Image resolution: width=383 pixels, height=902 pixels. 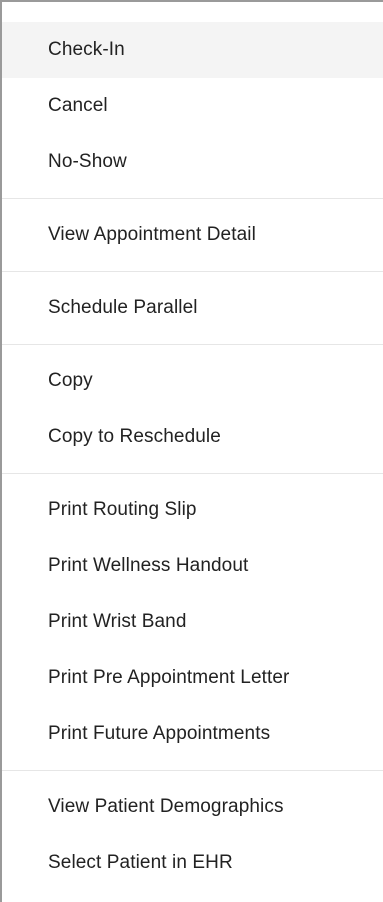 I want to click on menu-item-print-routing-slip: Print Routing Slip, so click(x=192, y=510).